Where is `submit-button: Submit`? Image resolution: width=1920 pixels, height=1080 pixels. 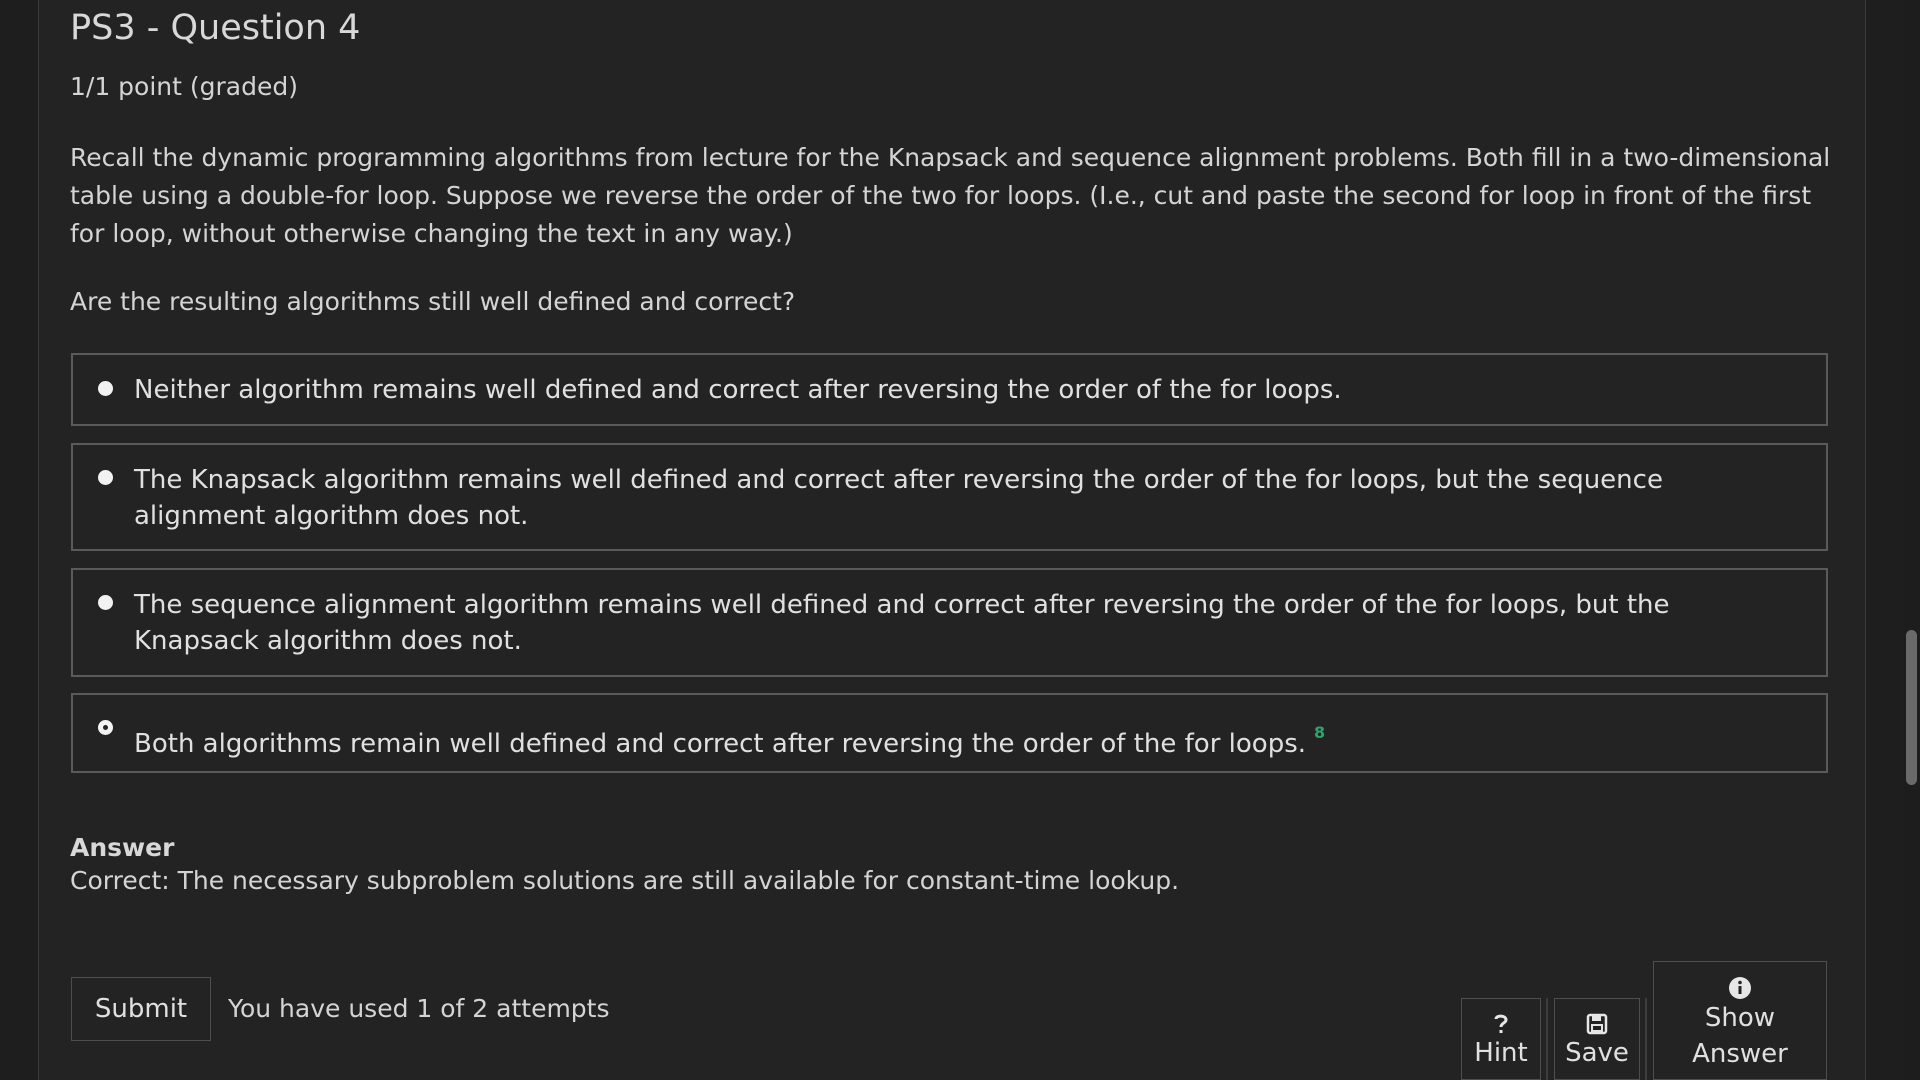
submit-button: Submit is located at coordinates (141, 1009).